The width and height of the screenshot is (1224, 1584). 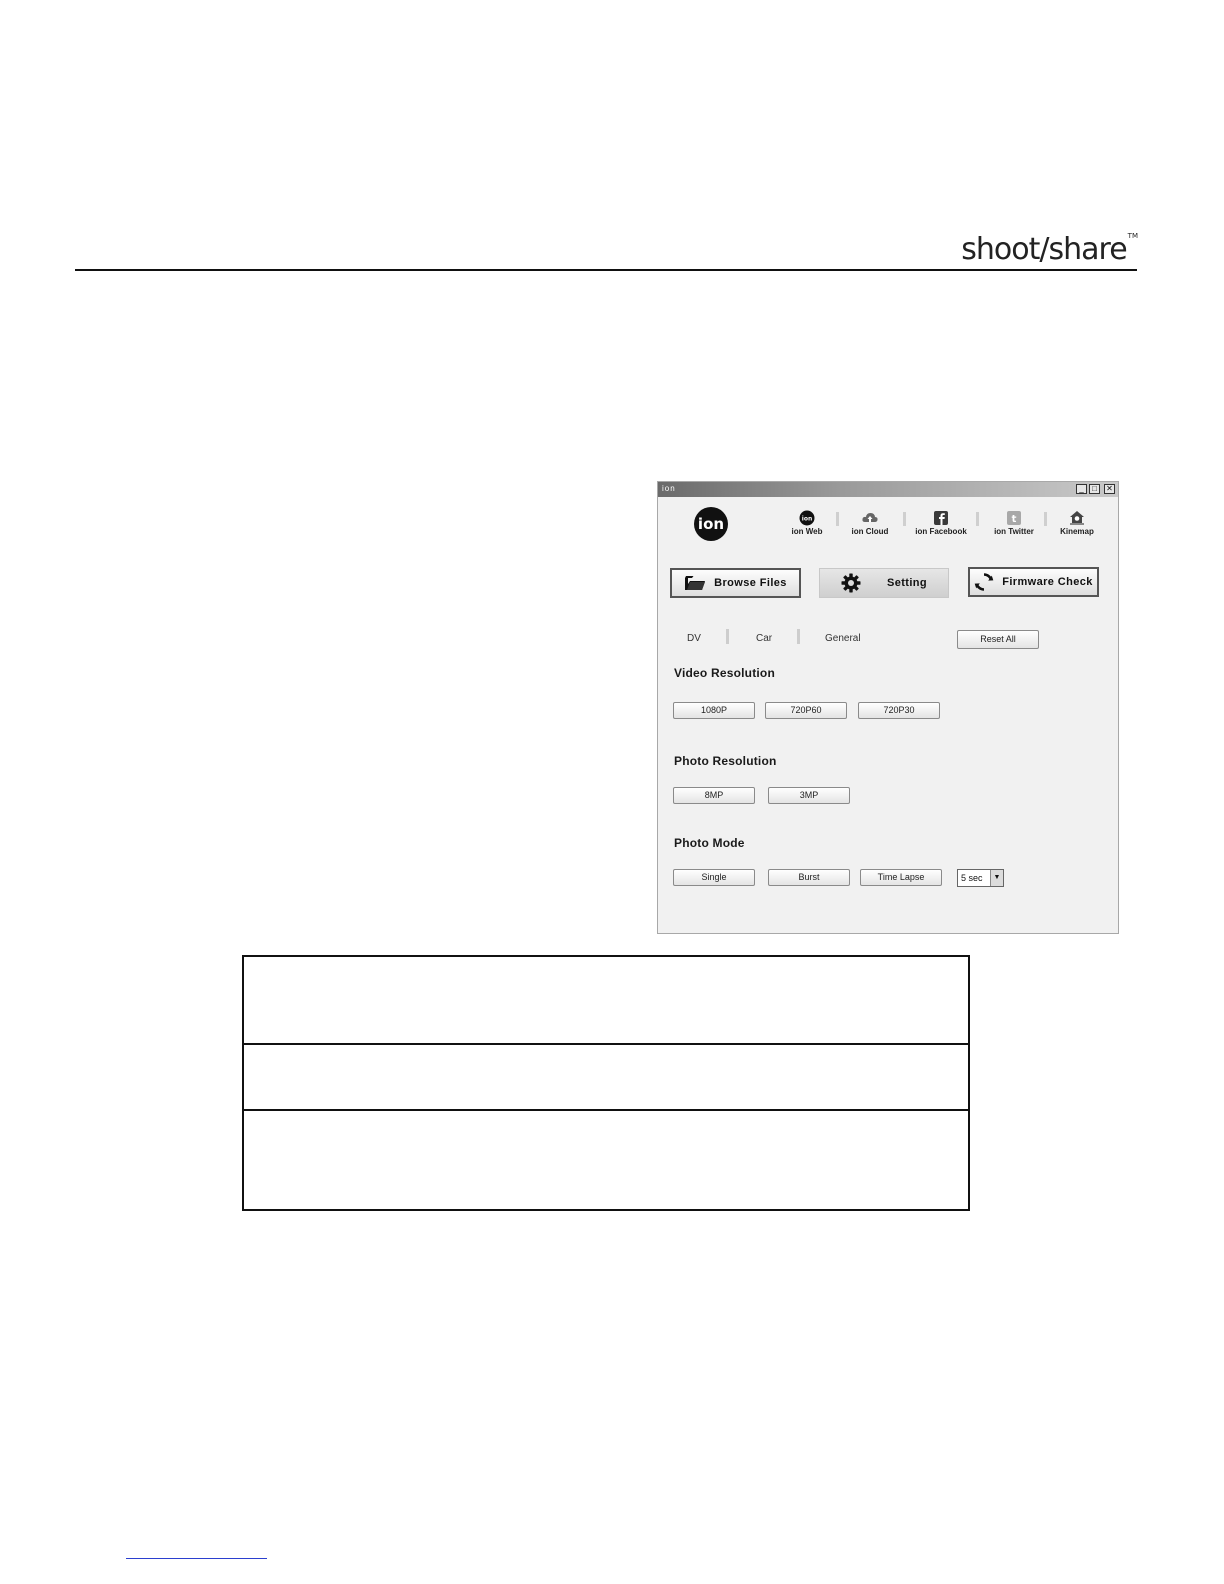 I want to click on link-kinemap: Kinemap, so click(x=1077, y=523).